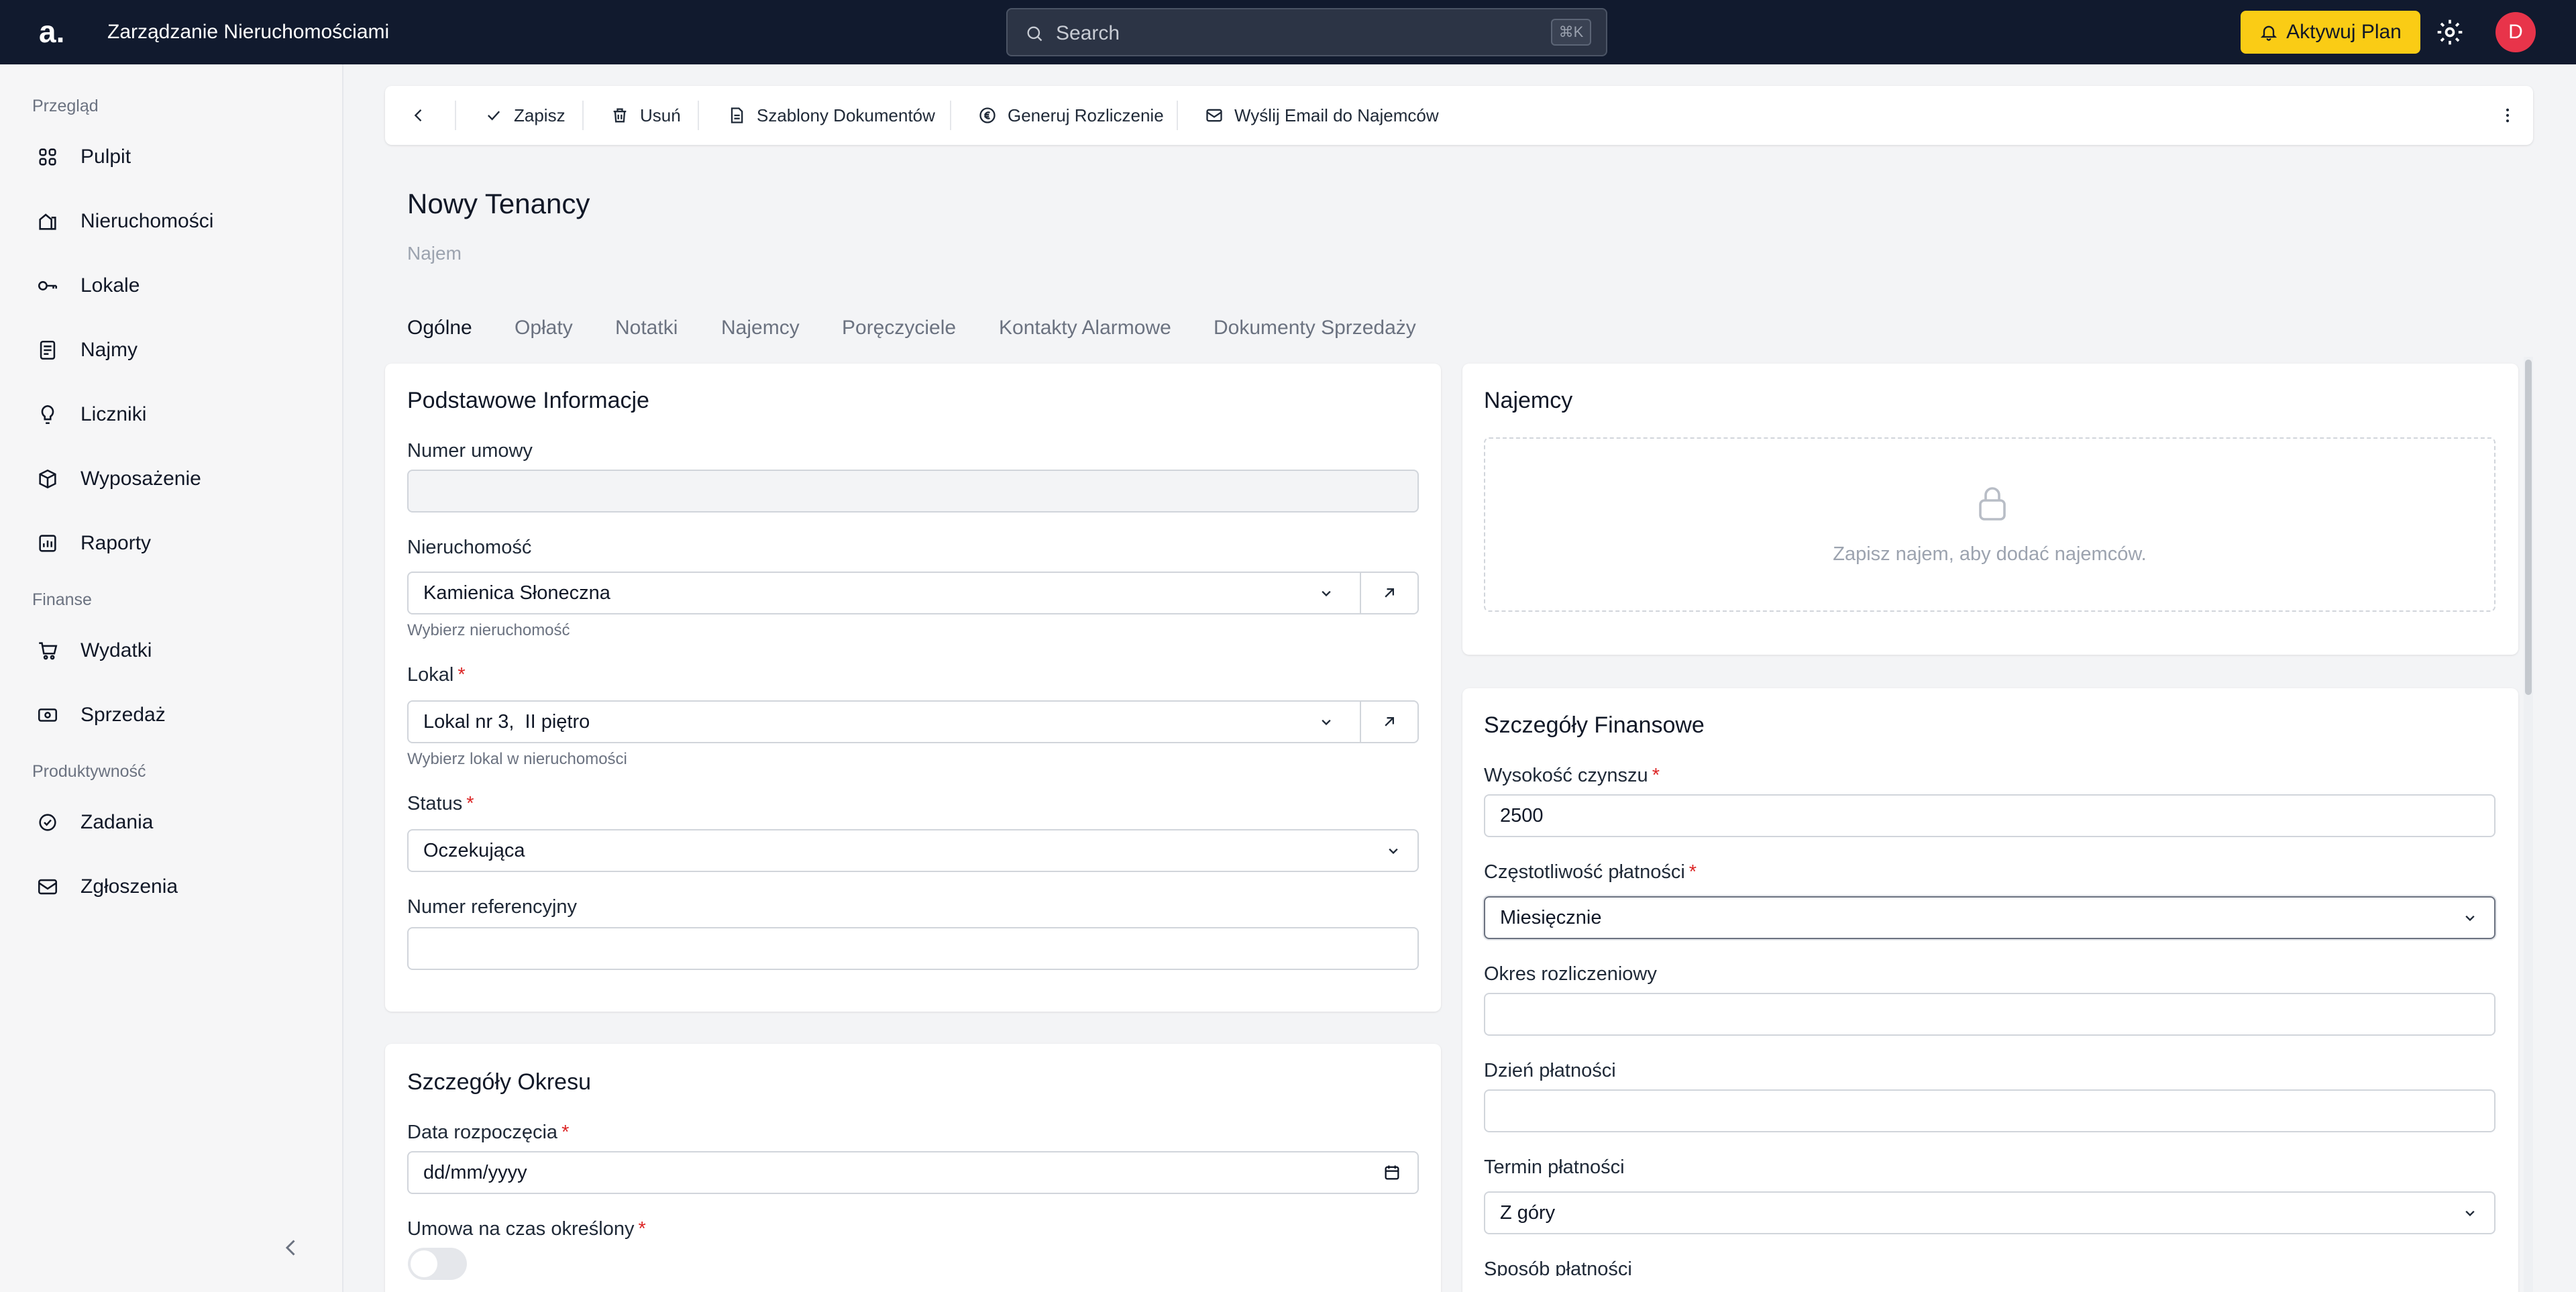  What do you see at coordinates (2516, 32) in the screenshot?
I see `user-avatar: D` at bounding box center [2516, 32].